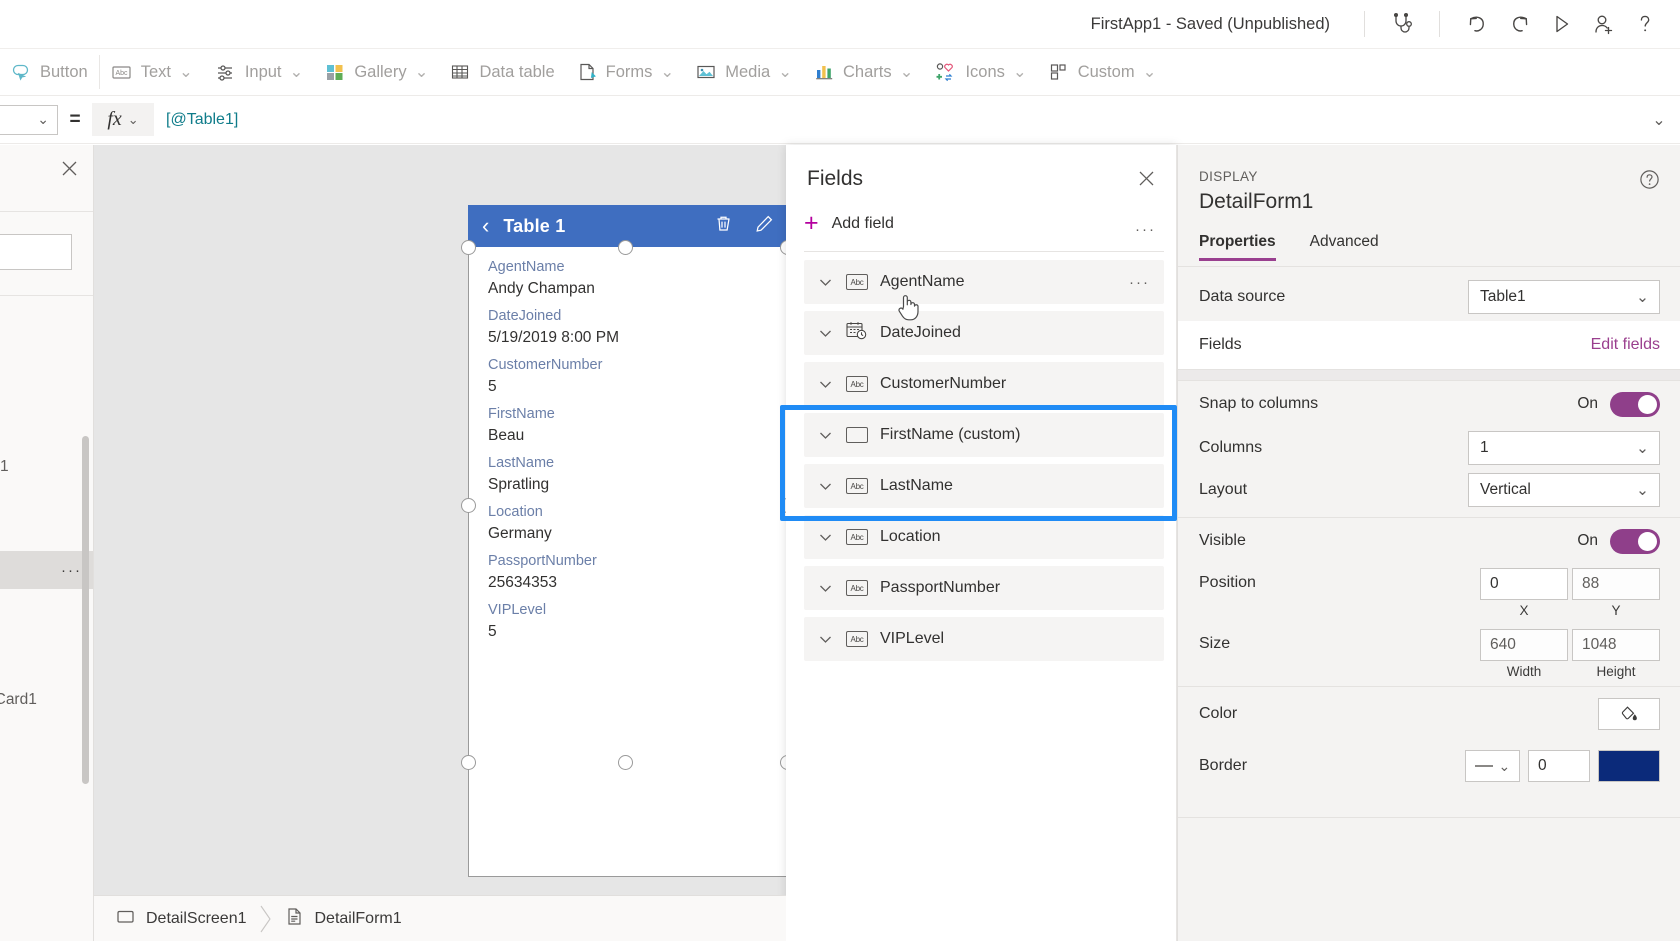  What do you see at coordinates (152, 72) in the screenshot?
I see `ribbon-item-text: Abc Text ⌄` at bounding box center [152, 72].